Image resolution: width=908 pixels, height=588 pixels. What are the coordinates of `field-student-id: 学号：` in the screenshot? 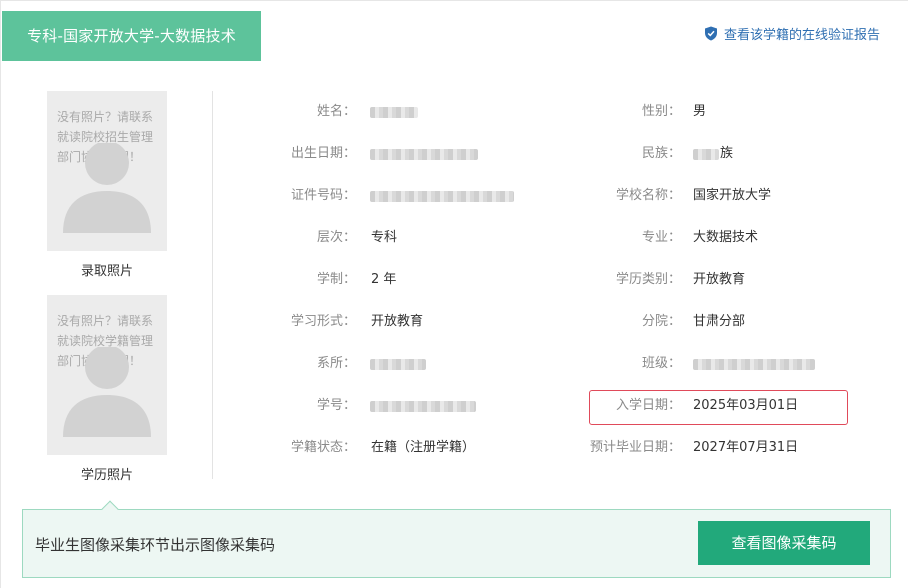 It's located at (363, 406).